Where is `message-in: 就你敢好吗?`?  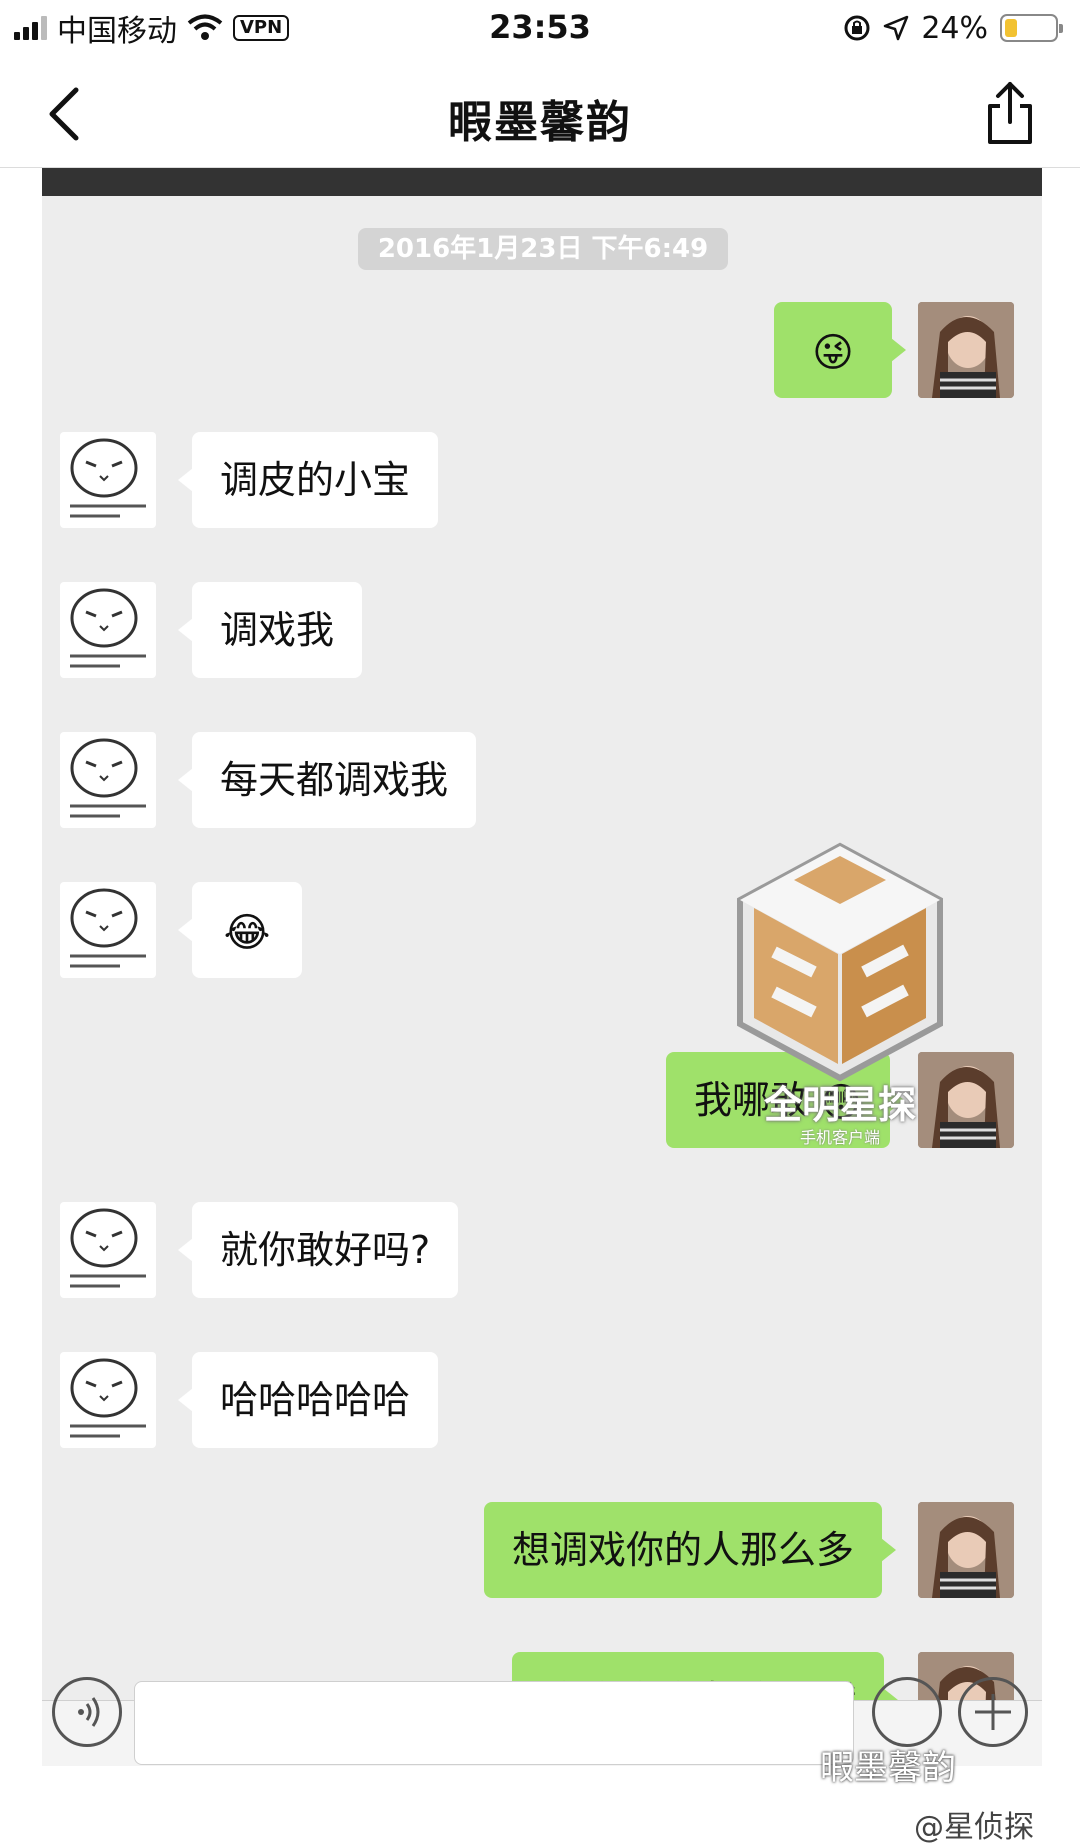 message-in: 就你敢好吗? is located at coordinates (318, 1250).